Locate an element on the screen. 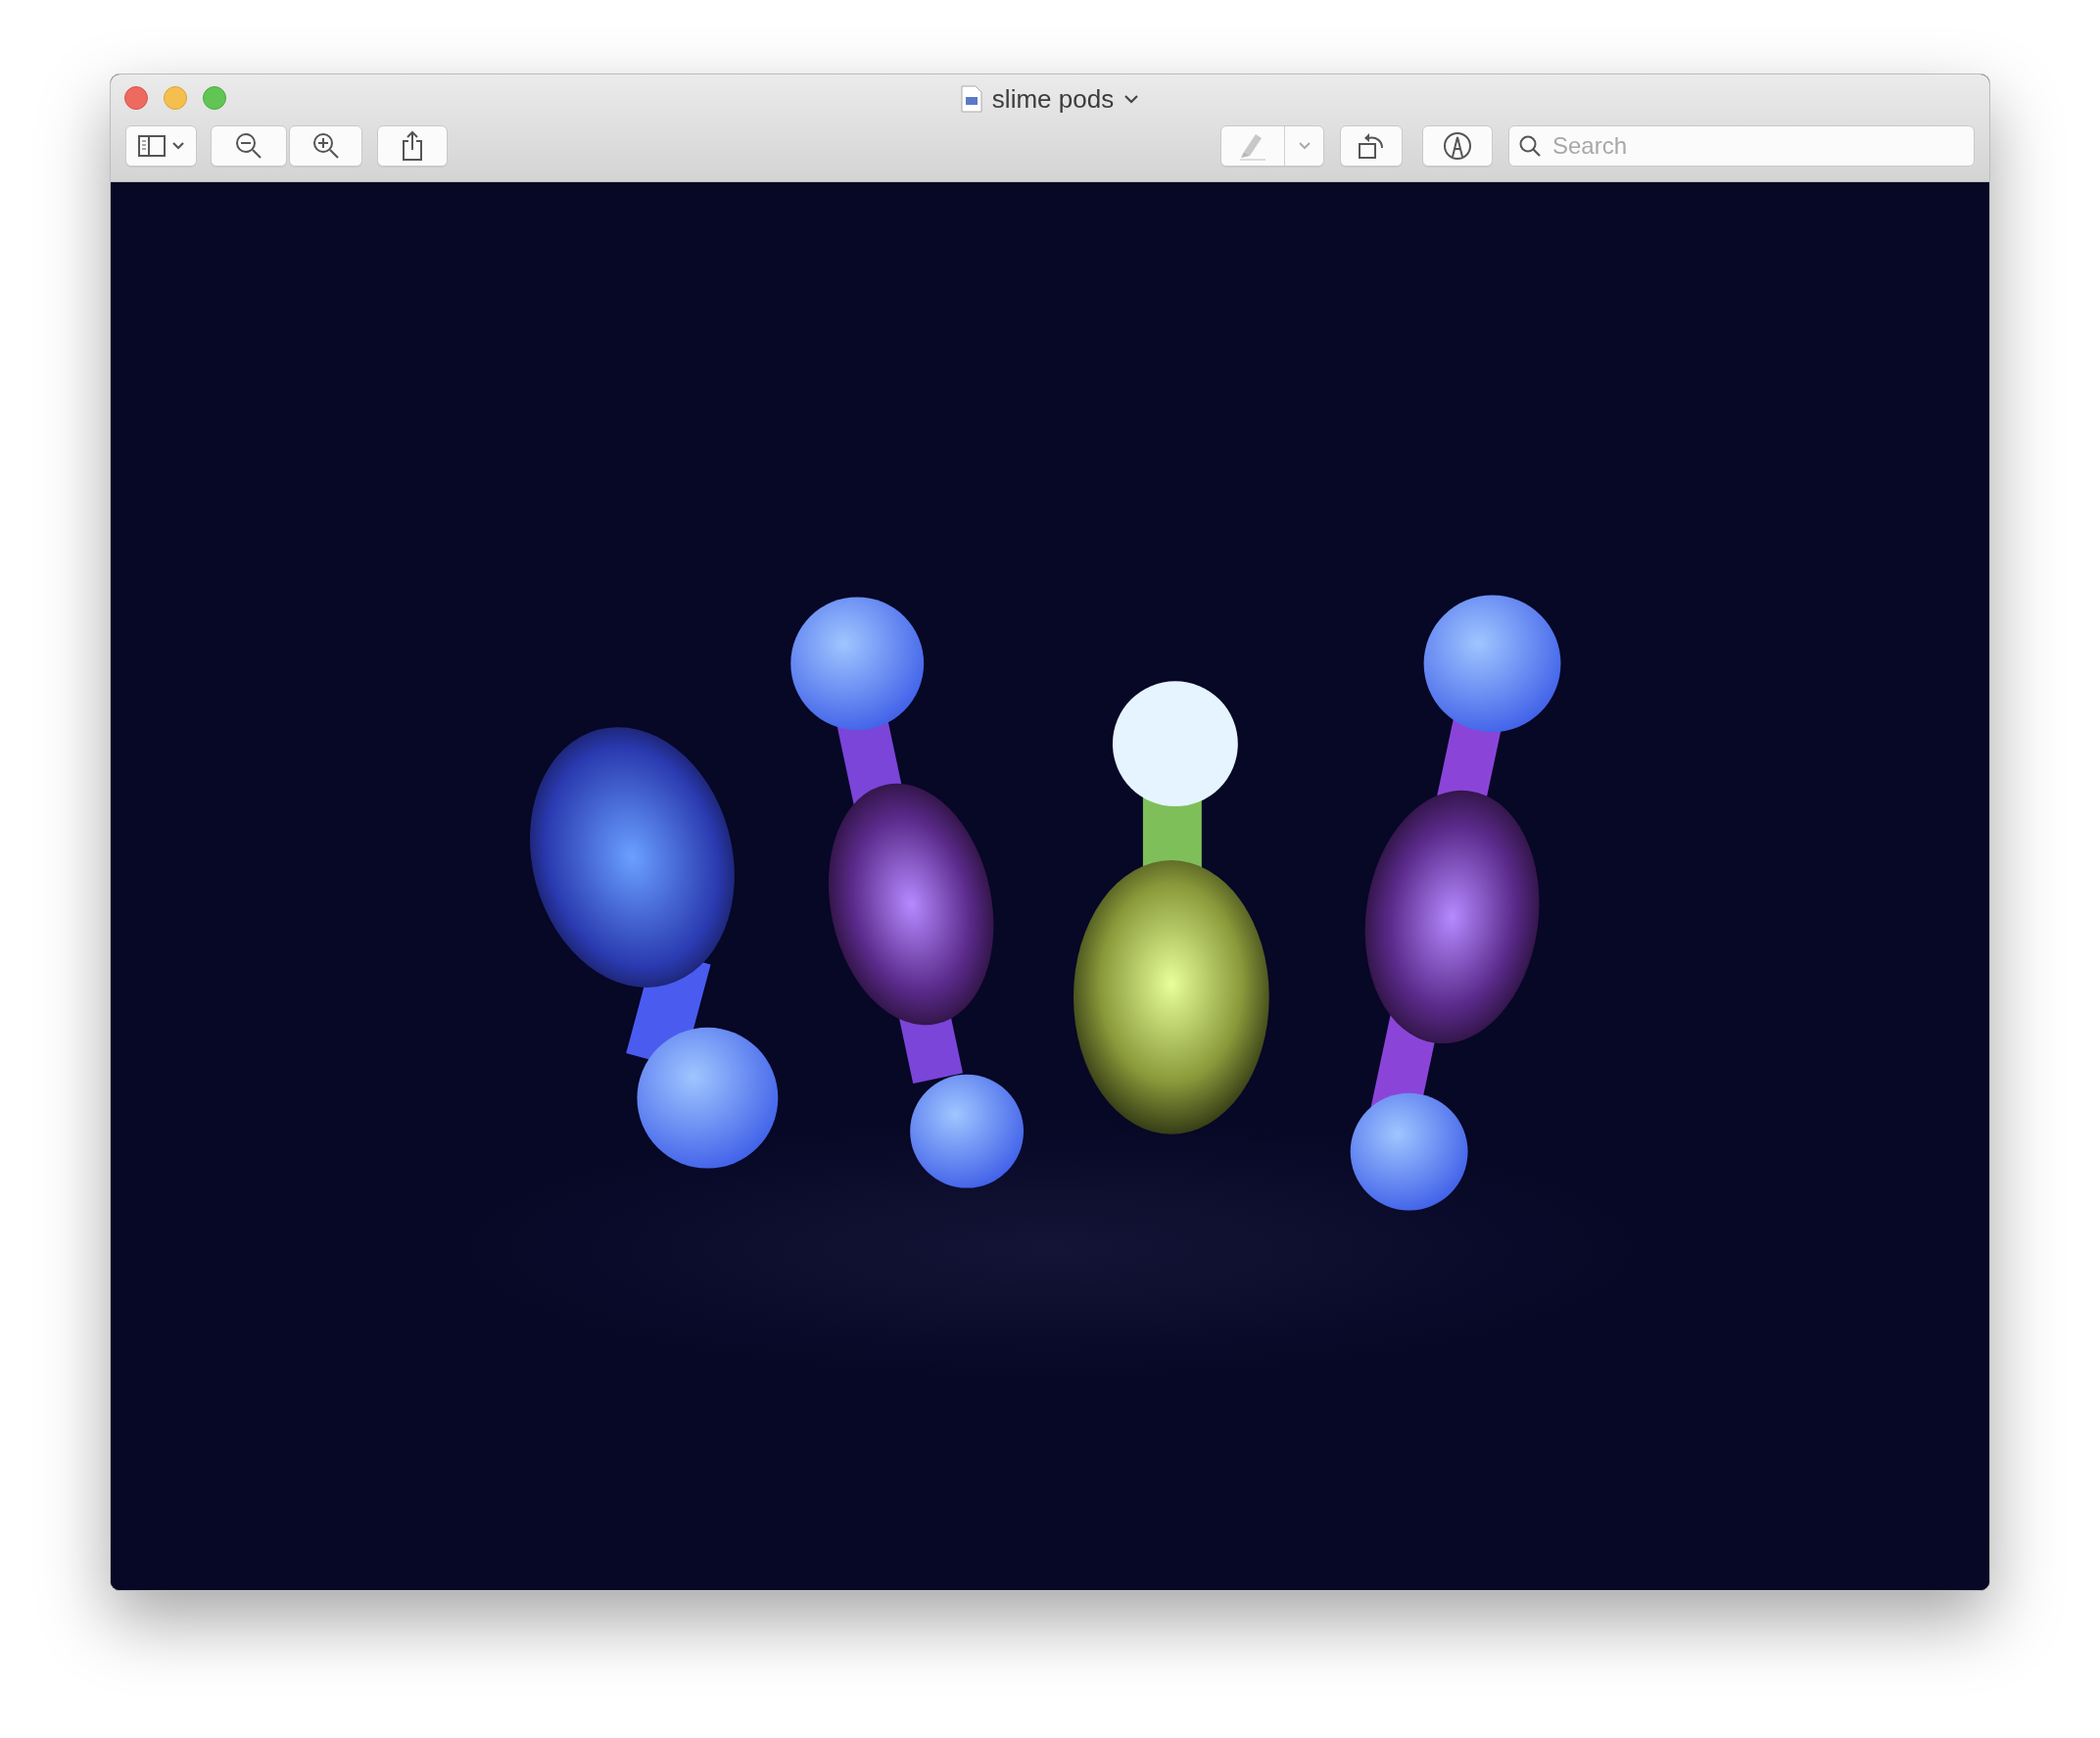 This screenshot has height=1738, width=2100. zoom-out-icon is located at coordinates (249, 146).